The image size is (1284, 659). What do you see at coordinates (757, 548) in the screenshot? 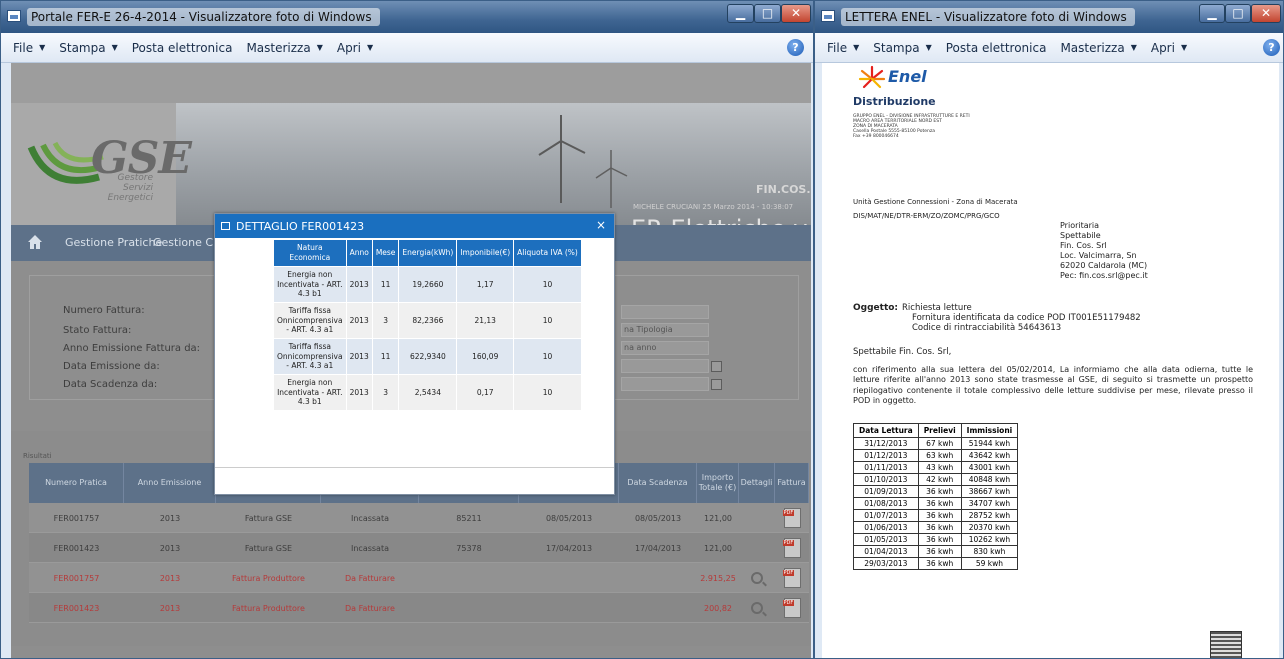
I see `dettagli-cell` at bounding box center [757, 548].